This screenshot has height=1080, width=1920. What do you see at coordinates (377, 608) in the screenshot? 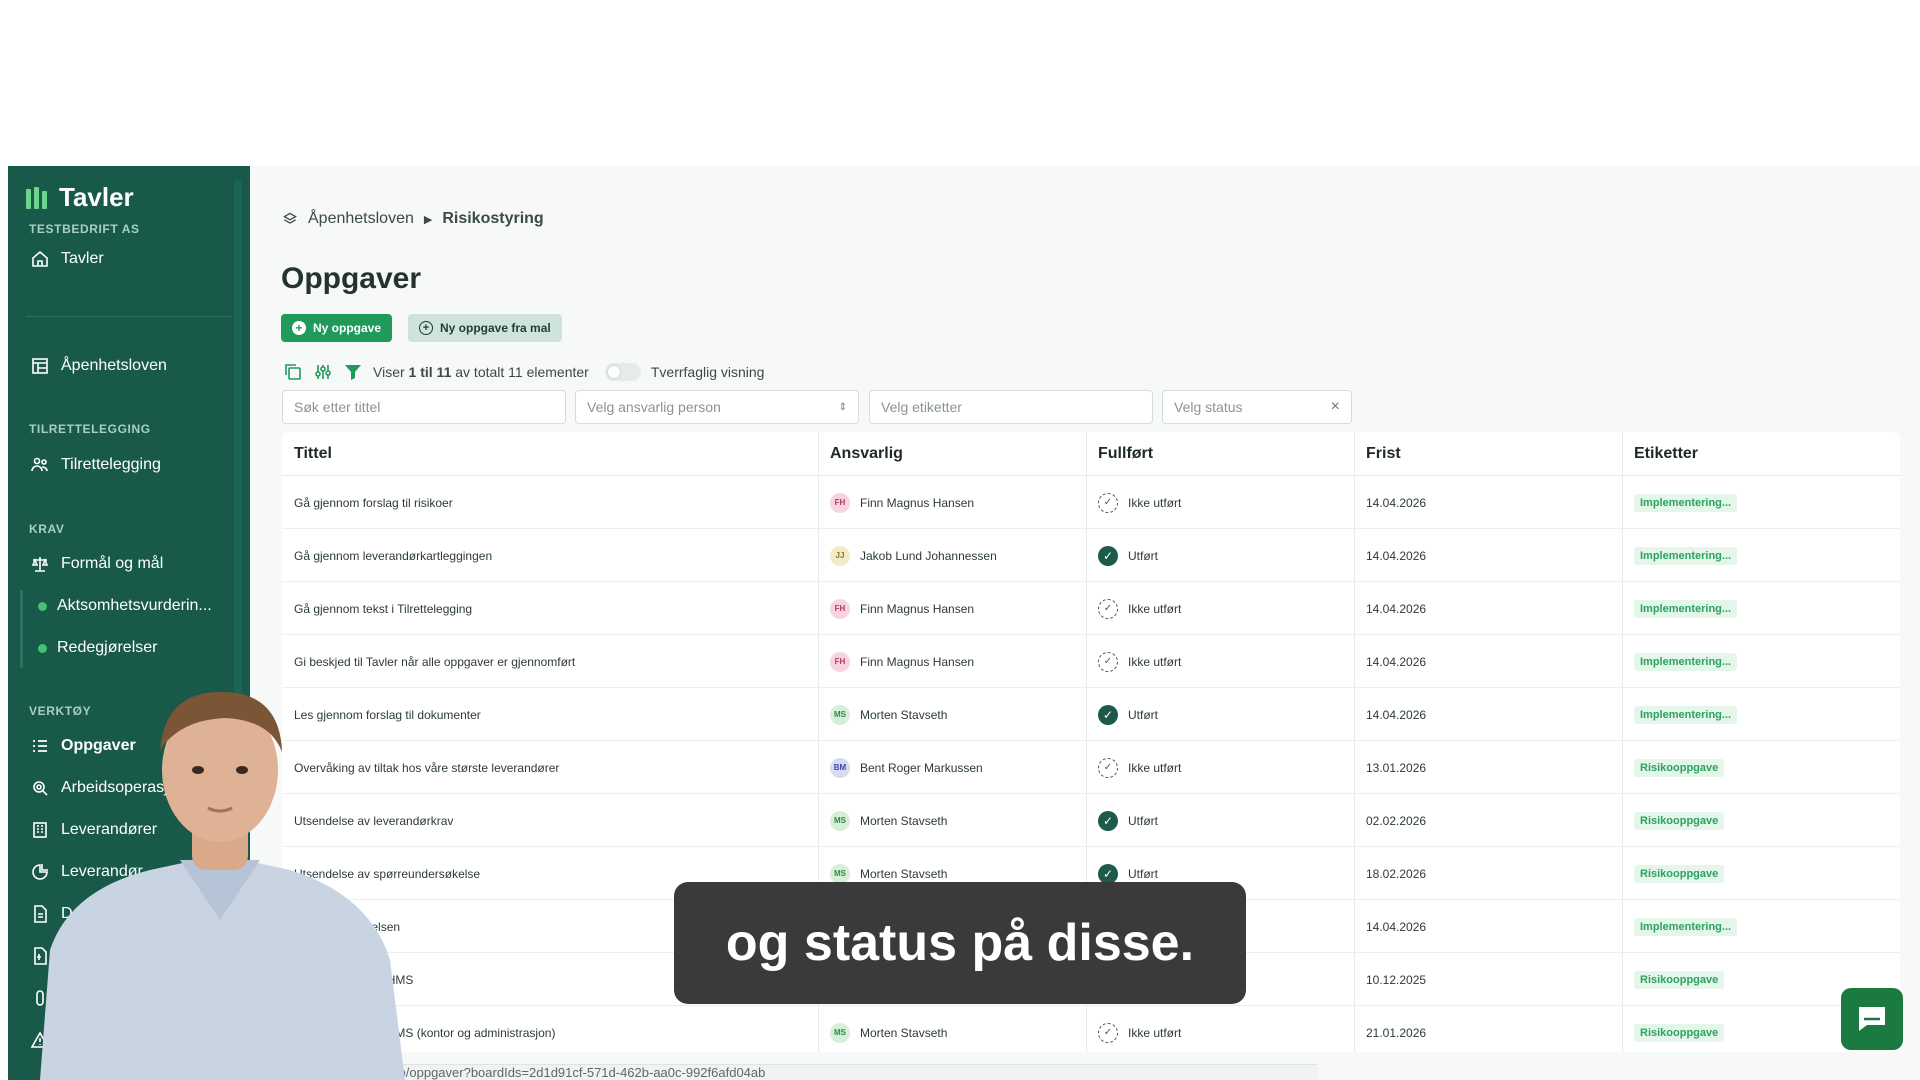
I see `task-title: Gå gjennom tekst i Tilrettelegging` at bounding box center [377, 608].